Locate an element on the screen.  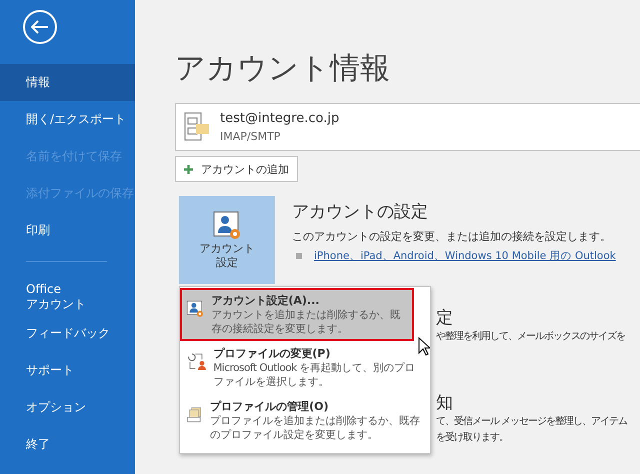
sidebar-item: 情報 is located at coordinates (67, 82).